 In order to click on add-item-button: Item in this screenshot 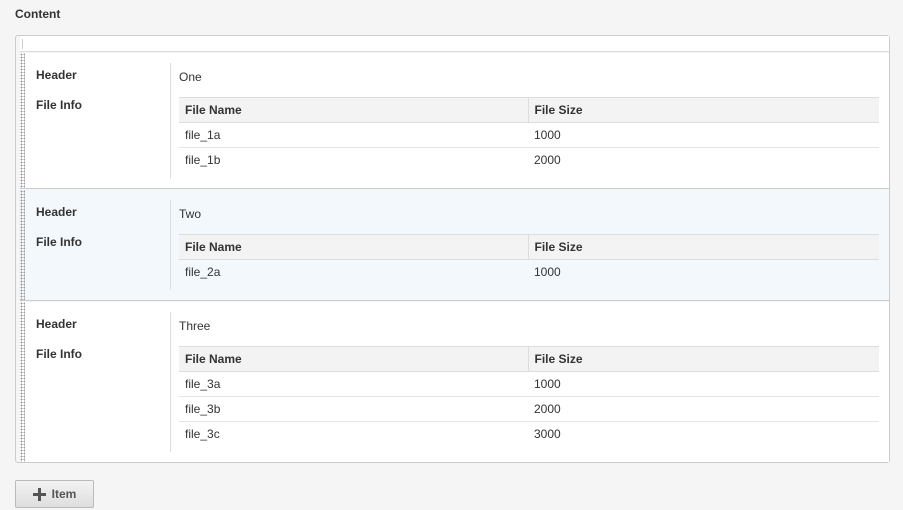, I will do `click(54, 494)`.